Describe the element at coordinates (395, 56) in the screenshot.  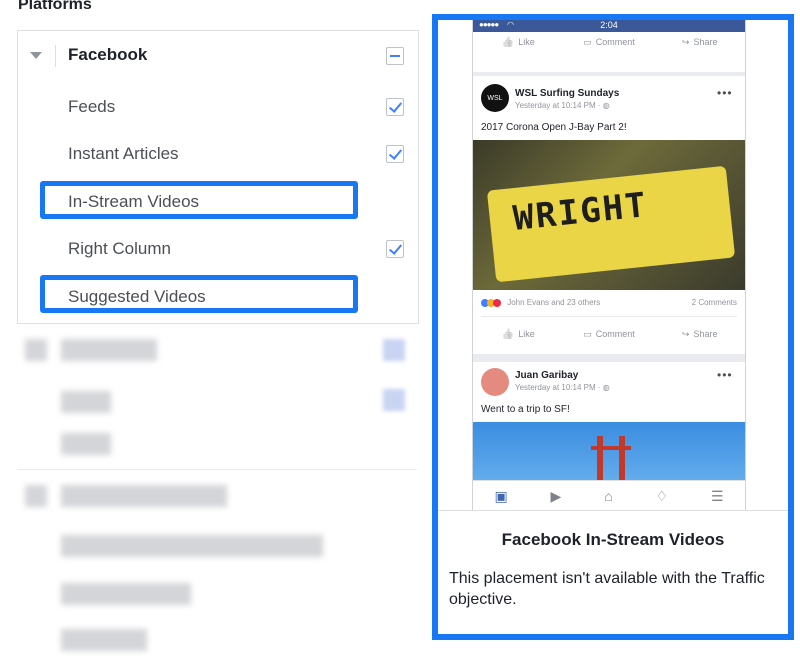
I see `facebook-checkbox` at that location.